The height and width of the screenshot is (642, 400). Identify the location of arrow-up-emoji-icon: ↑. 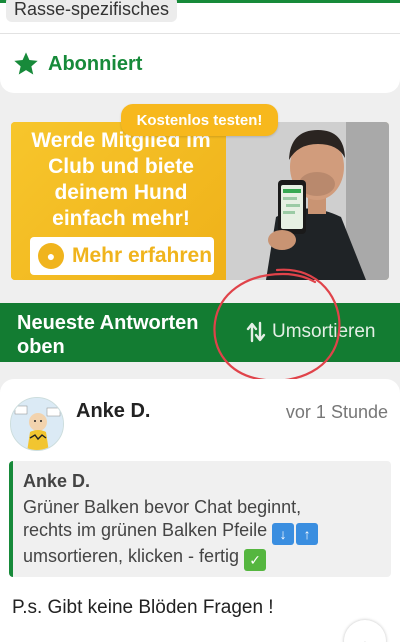
(307, 534).